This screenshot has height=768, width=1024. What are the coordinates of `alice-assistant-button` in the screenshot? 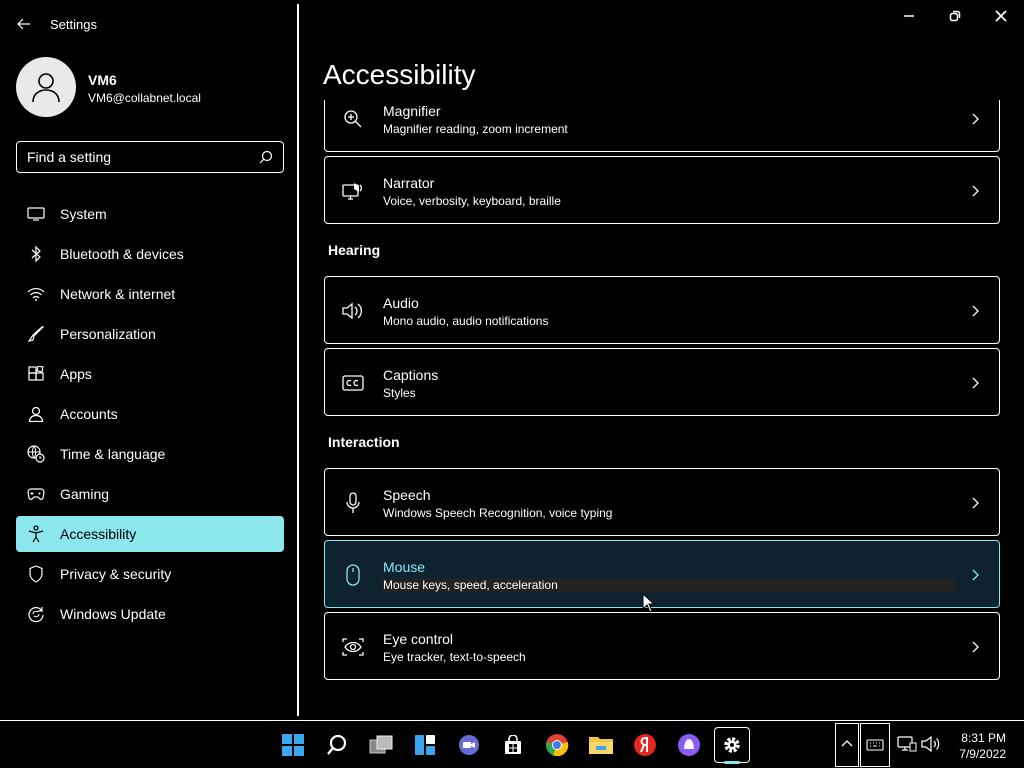 It's located at (689, 745).